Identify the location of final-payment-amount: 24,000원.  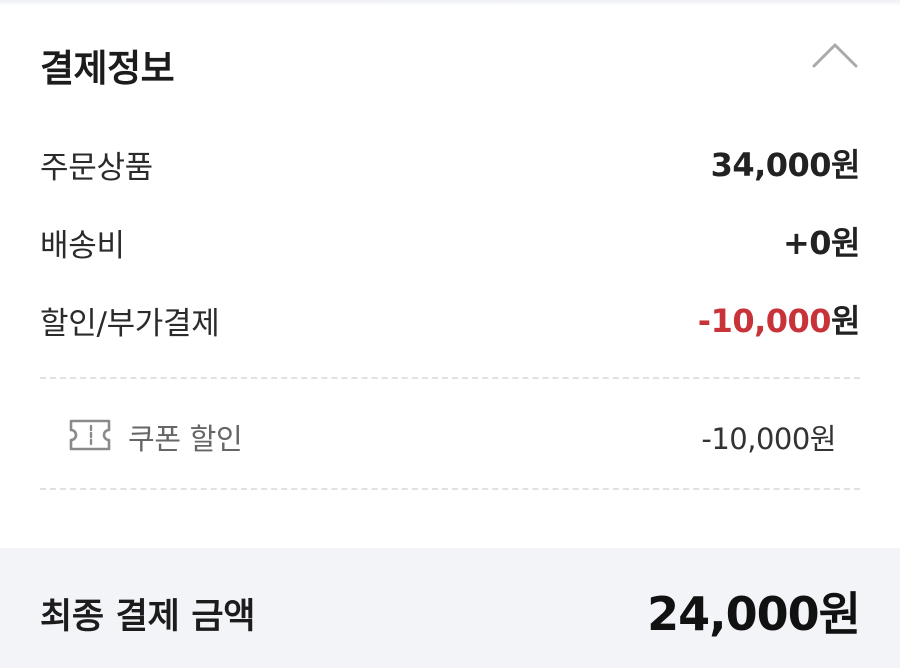
(754, 614).